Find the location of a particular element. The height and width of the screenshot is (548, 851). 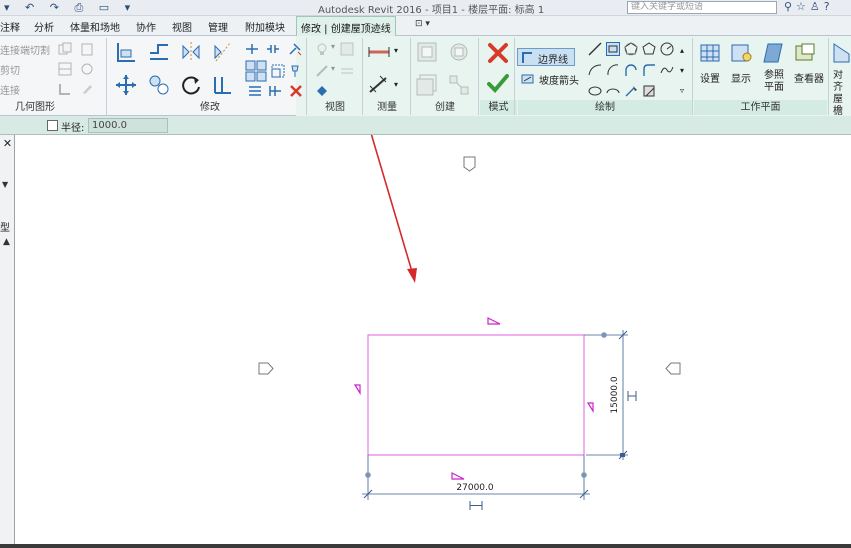

rectangle-icon is located at coordinates (613, 49).